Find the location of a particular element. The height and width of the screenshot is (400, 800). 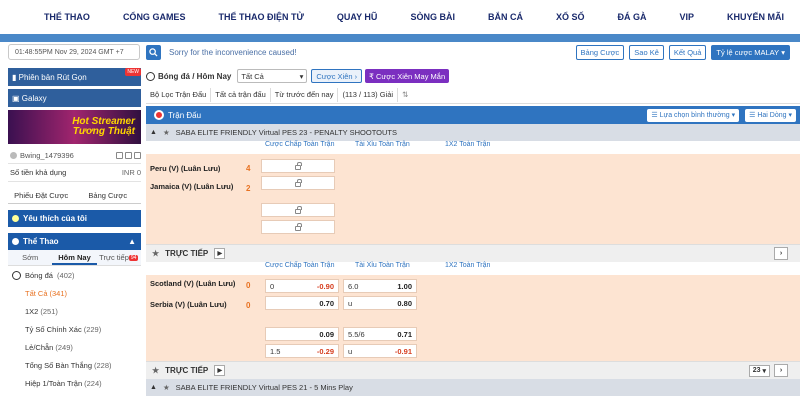

handicap-odds: 0 -0.90 is located at coordinates (302, 286).